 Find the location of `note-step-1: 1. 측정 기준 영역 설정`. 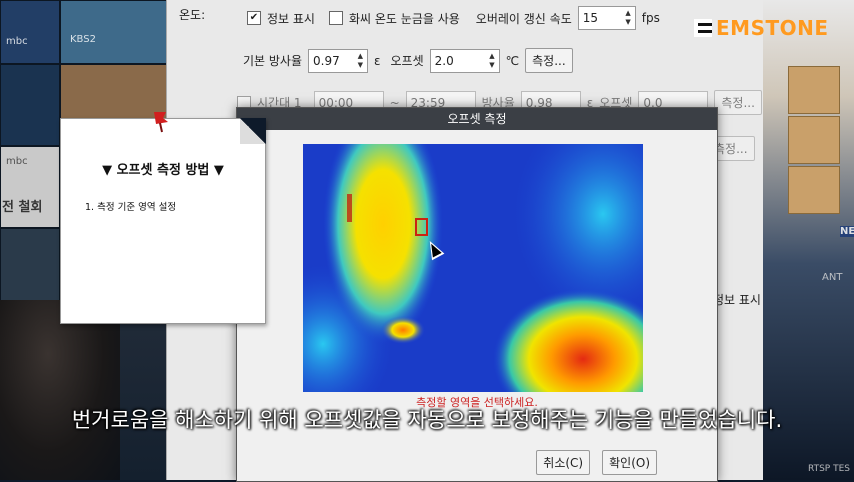

note-step-1: 1. 측정 기준 영역 설정 is located at coordinates (131, 207).